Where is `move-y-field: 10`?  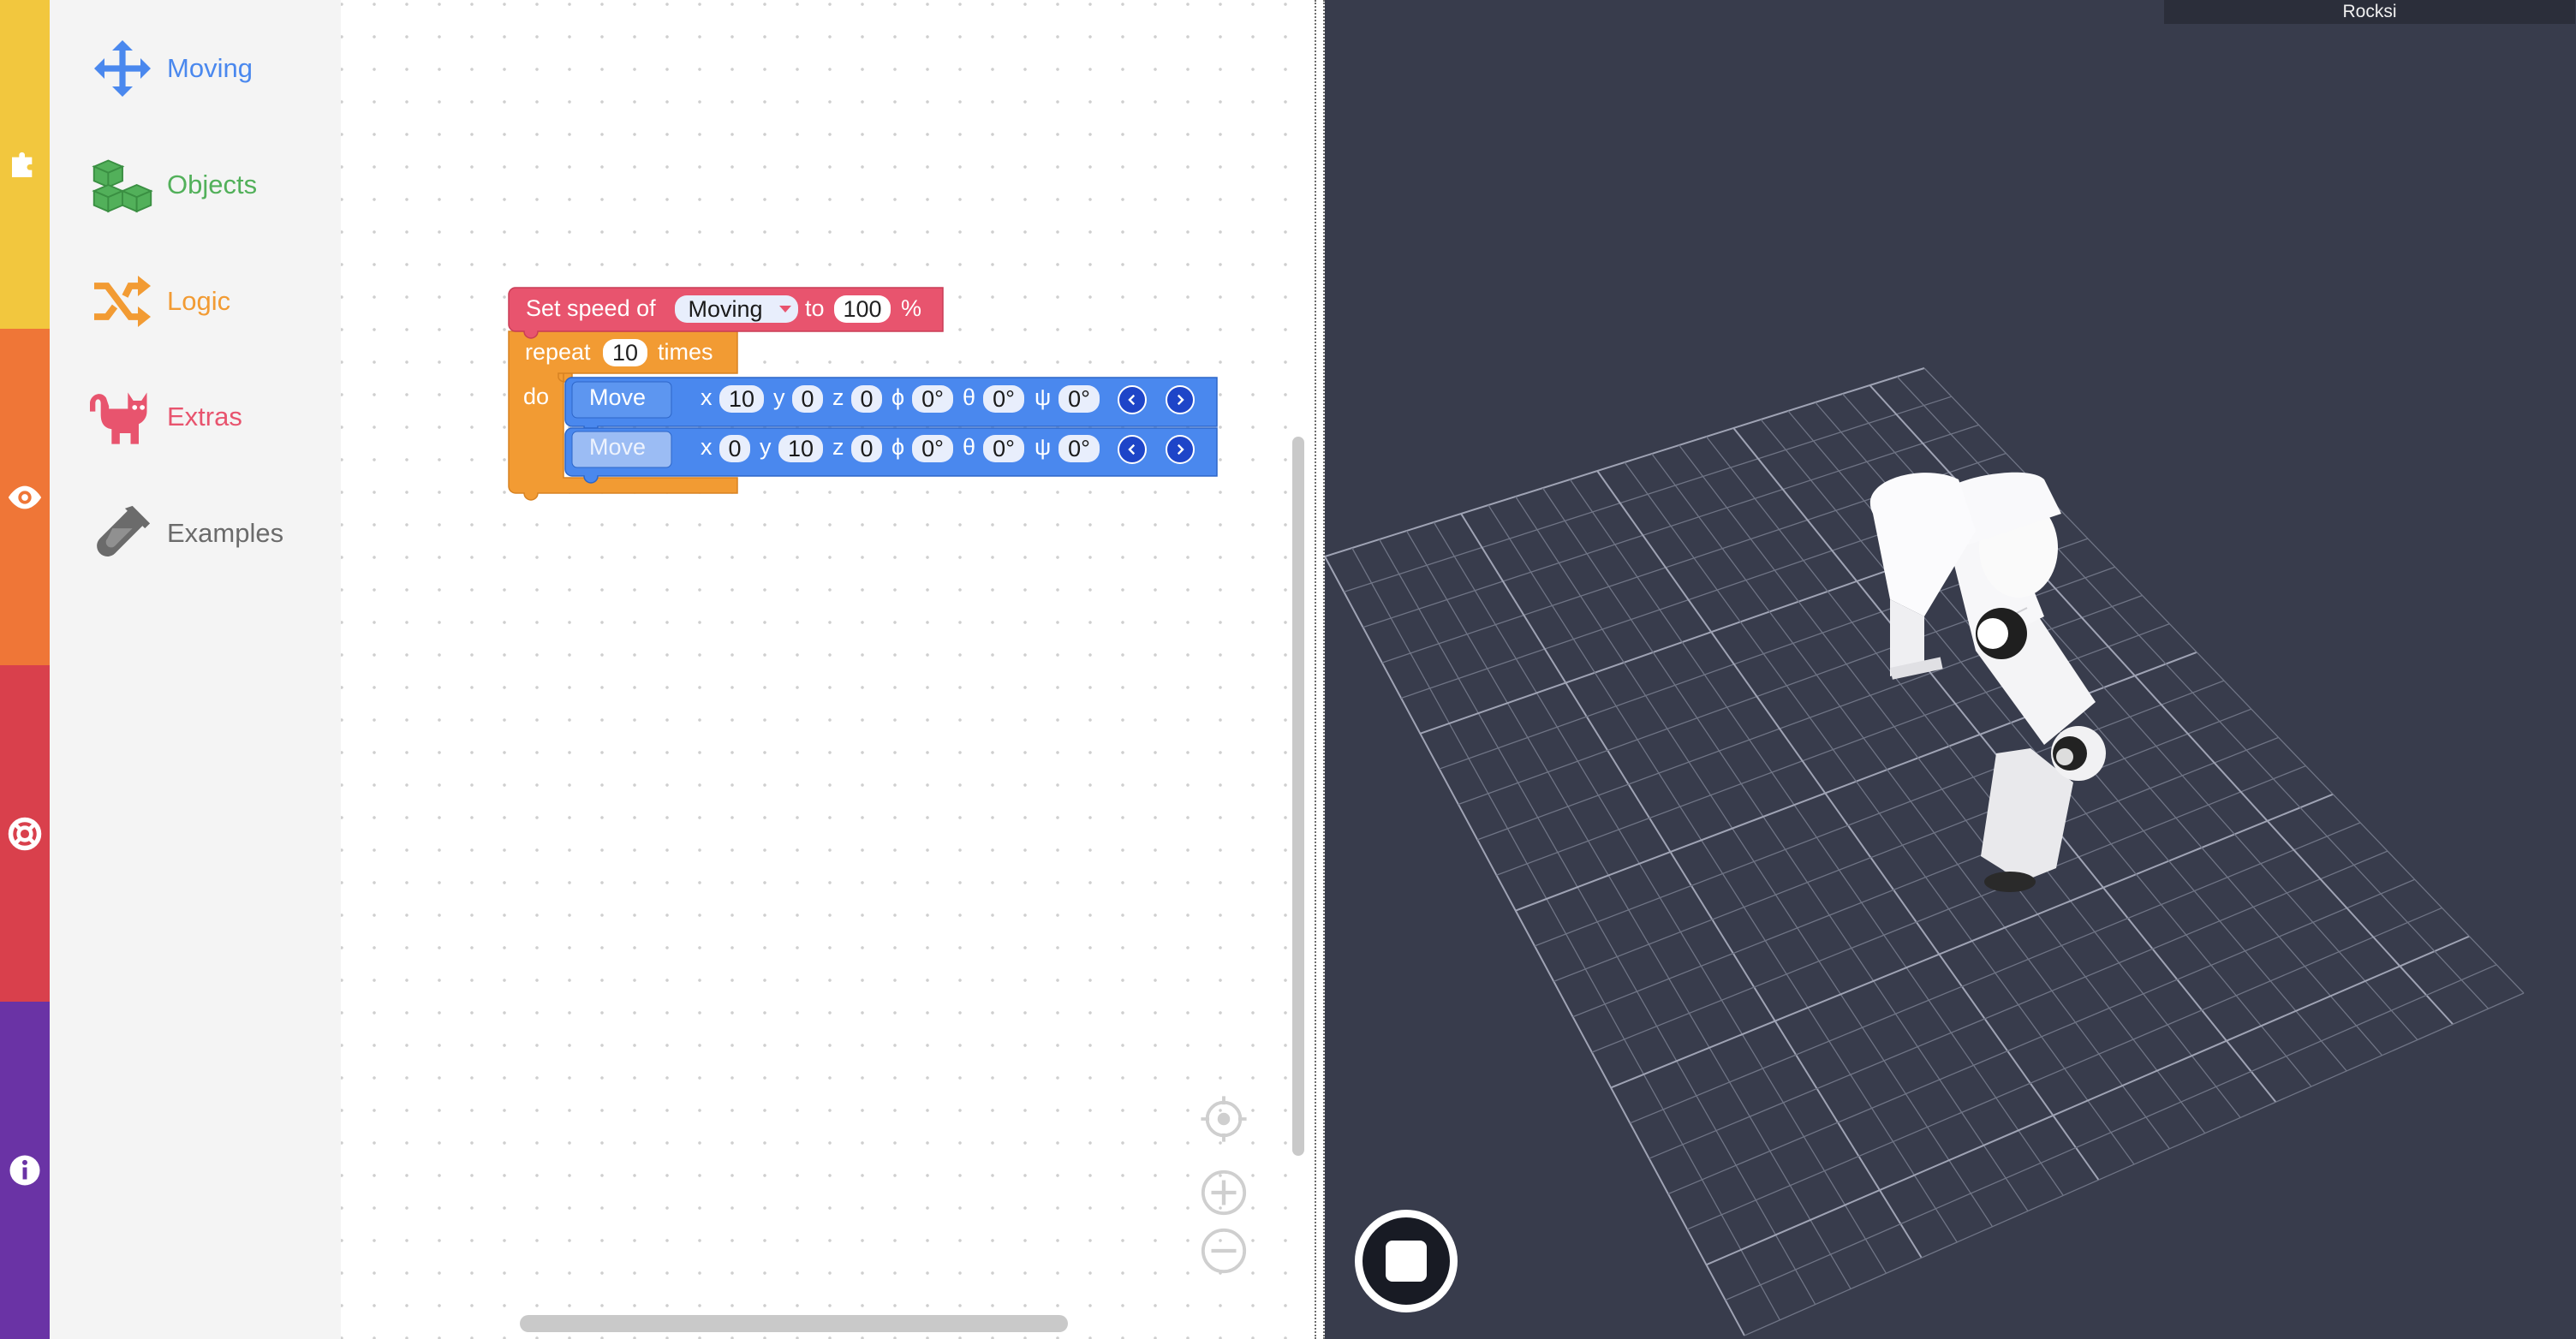
move-y-field: 10 is located at coordinates (800, 448).